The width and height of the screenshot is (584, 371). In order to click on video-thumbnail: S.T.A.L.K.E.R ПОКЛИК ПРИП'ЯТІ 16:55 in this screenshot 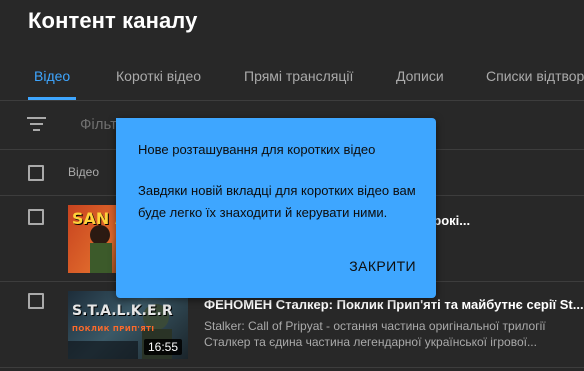, I will do `click(128, 325)`.